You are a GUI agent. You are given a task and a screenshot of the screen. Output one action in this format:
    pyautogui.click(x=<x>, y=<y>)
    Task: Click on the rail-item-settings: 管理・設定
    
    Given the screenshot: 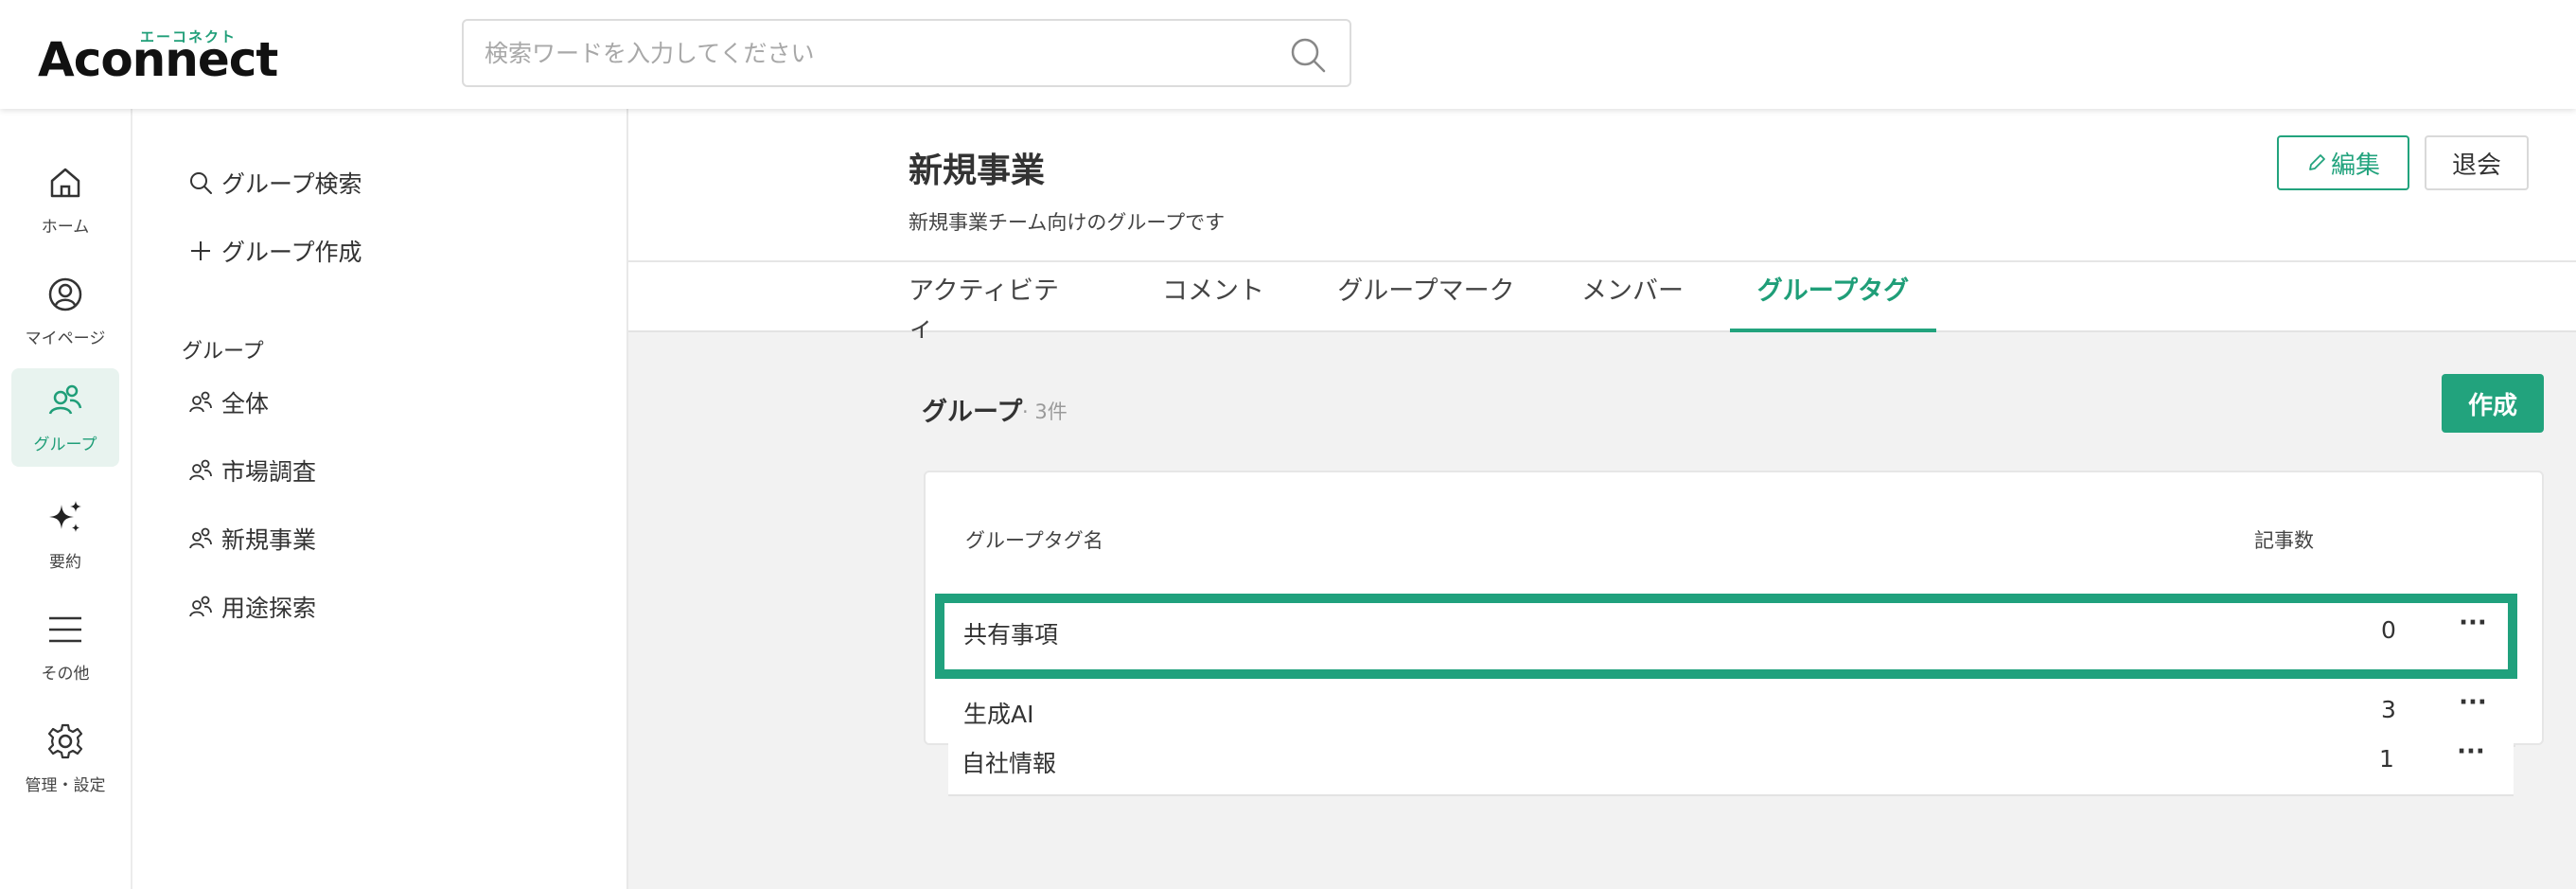 What is the action you would take?
    pyautogui.click(x=65, y=759)
    